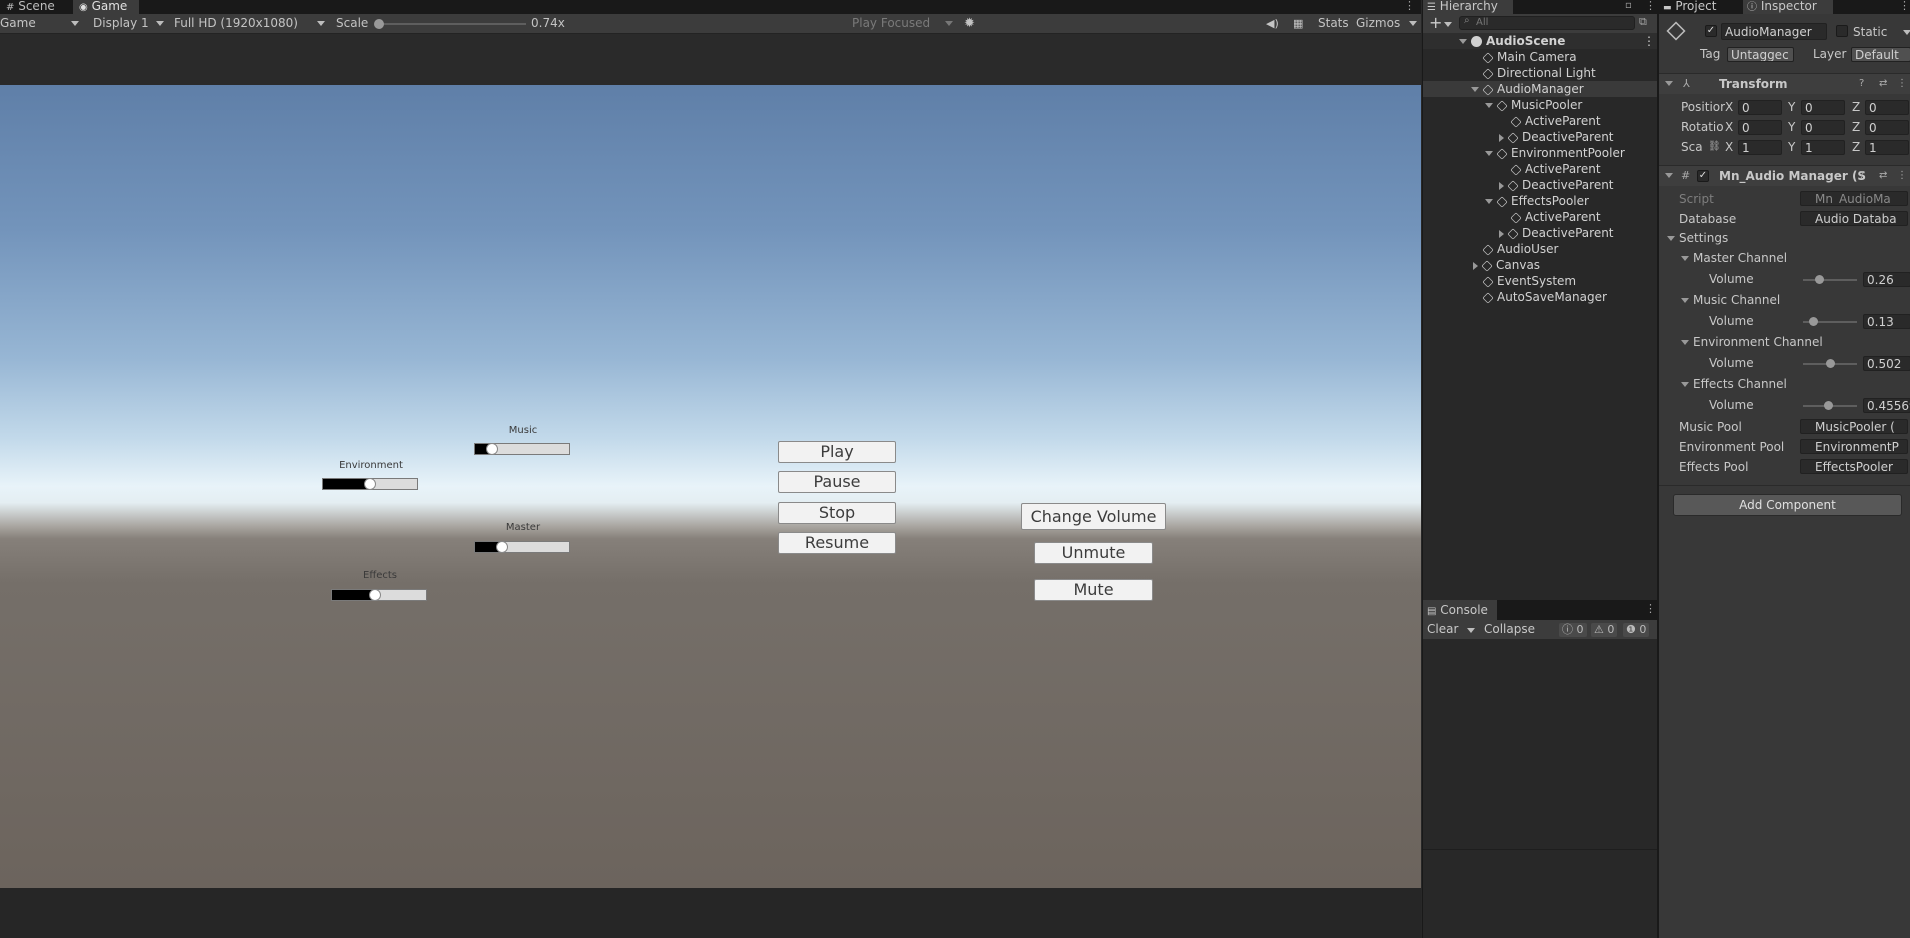 This screenshot has width=1910, height=938. Describe the element at coordinates (1272, 23) in the screenshot. I see `speaker-icon: ◀)` at that location.